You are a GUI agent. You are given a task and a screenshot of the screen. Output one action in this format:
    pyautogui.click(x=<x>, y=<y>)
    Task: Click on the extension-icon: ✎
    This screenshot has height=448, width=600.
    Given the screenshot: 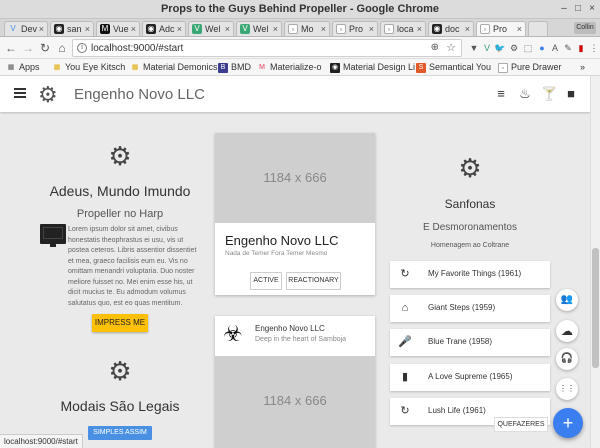 What is the action you would take?
    pyautogui.click(x=568, y=48)
    